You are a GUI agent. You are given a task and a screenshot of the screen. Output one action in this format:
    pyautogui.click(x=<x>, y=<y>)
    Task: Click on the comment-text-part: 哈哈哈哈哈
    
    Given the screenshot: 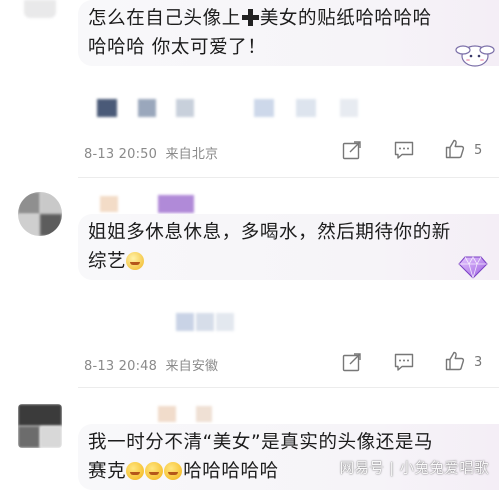 What is the action you would take?
    pyautogui.click(x=231, y=471)
    